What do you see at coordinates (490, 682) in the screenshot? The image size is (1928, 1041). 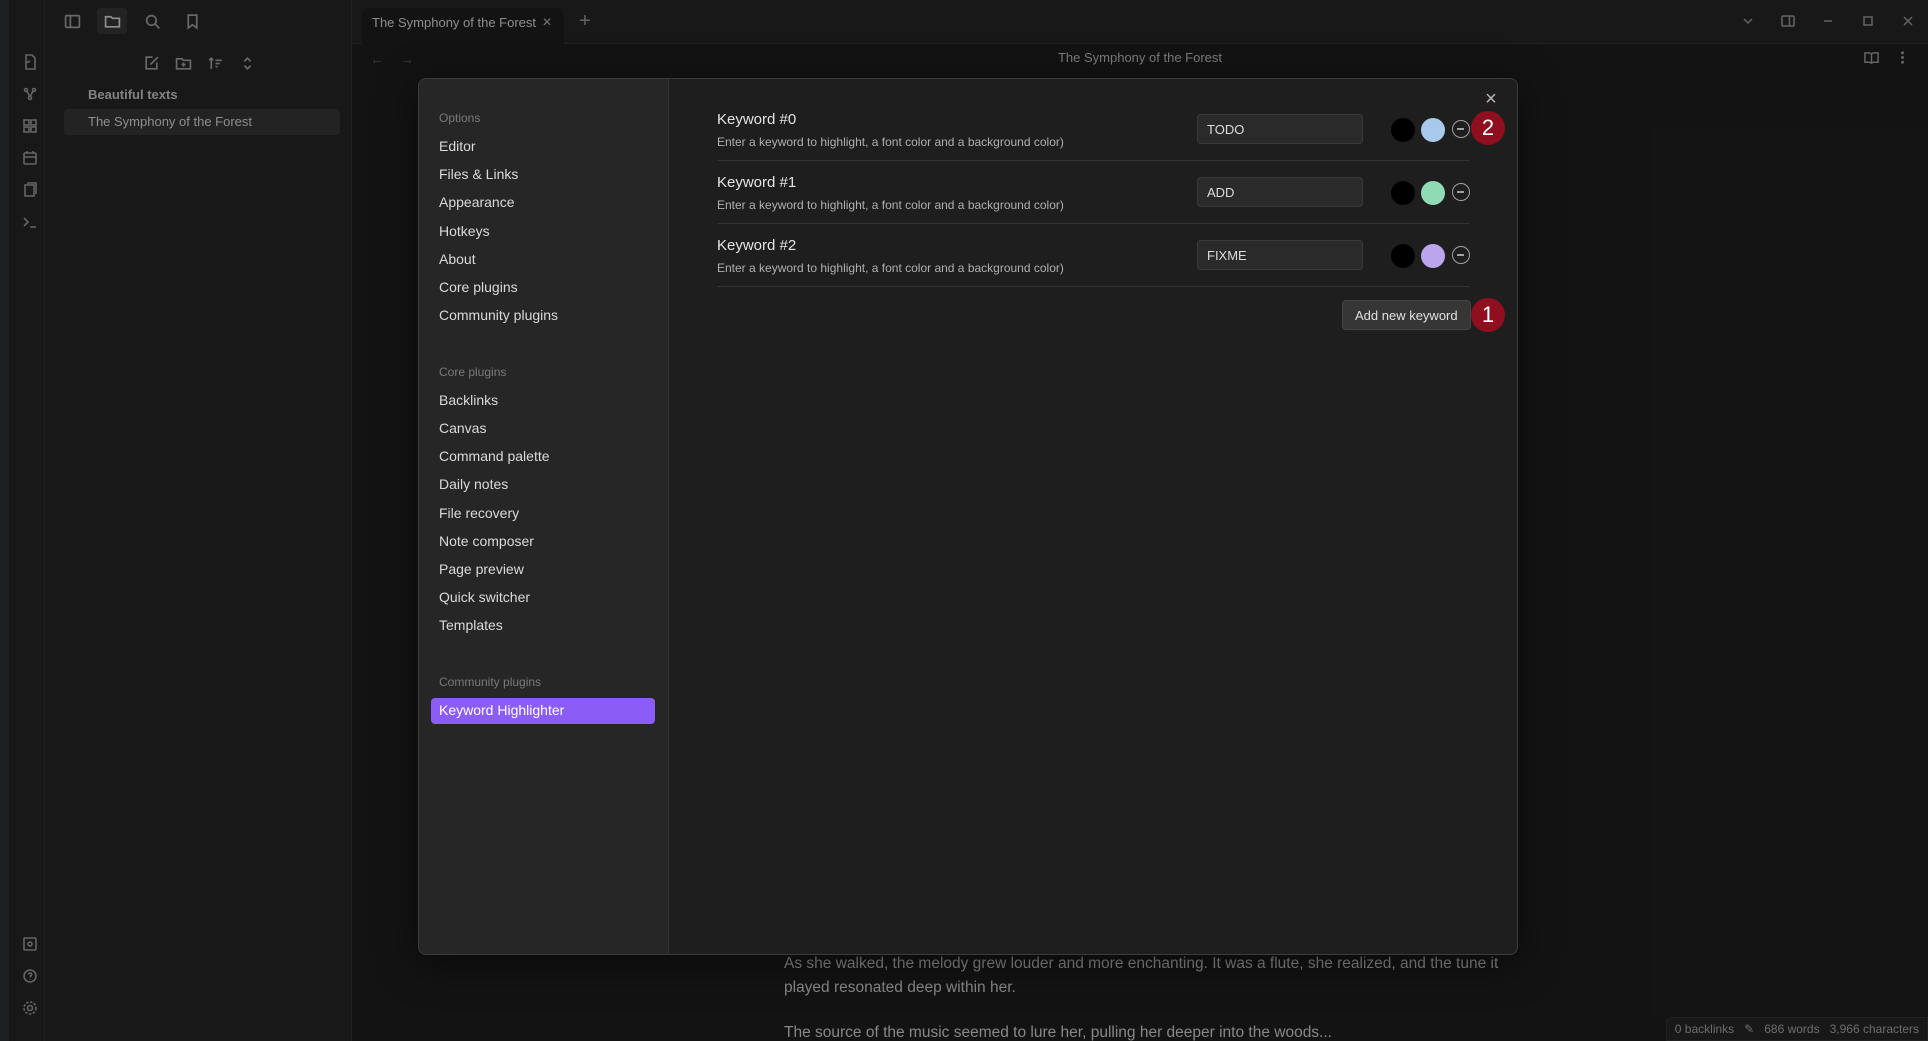 I see `community-plugins-group-title: Community plugins` at bounding box center [490, 682].